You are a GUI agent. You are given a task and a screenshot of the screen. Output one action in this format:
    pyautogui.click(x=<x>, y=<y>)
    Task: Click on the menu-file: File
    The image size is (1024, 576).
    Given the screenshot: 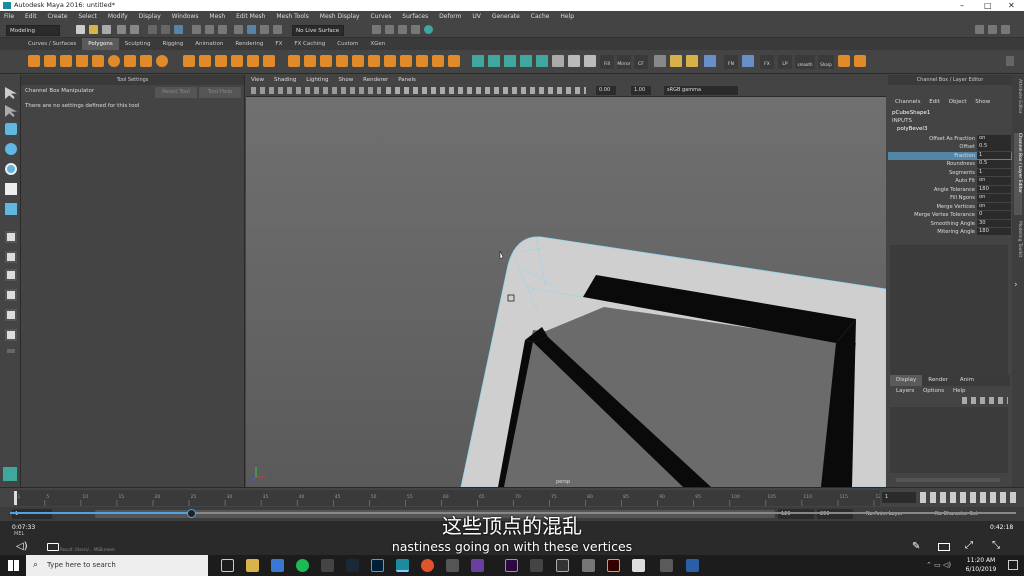 What is the action you would take?
    pyautogui.click(x=9, y=16)
    